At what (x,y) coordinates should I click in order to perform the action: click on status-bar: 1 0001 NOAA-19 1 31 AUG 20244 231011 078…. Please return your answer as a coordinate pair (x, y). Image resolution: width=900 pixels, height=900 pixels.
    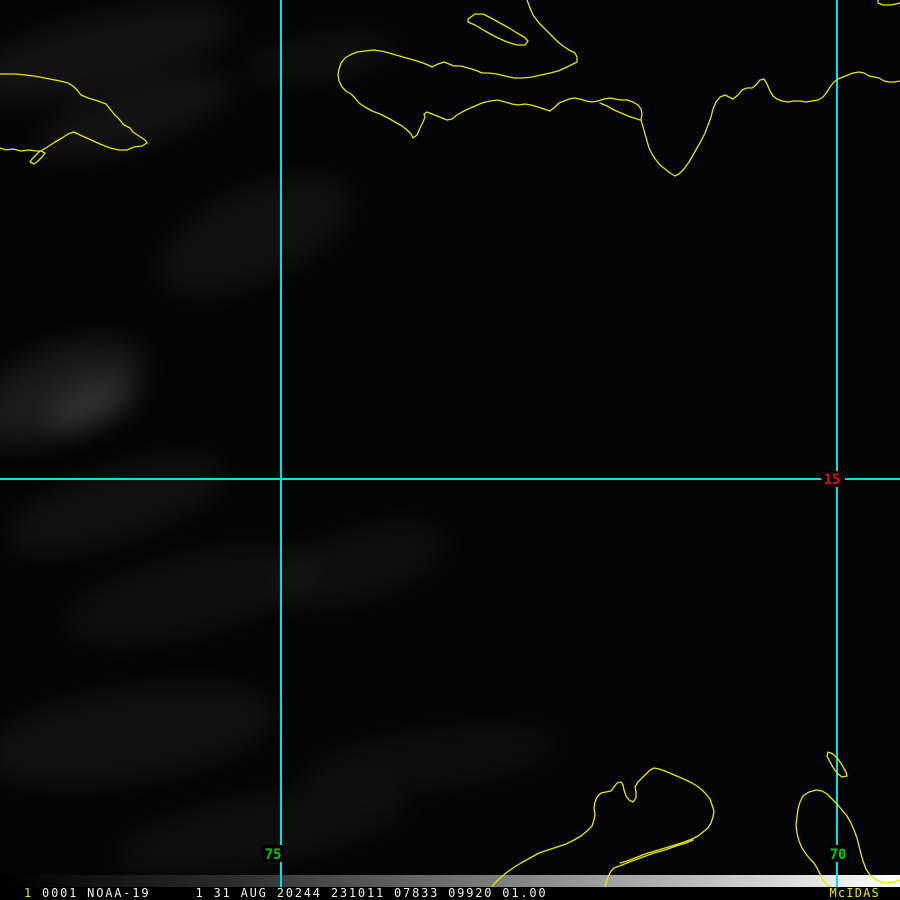
    Looking at the image, I should click on (450, 893).